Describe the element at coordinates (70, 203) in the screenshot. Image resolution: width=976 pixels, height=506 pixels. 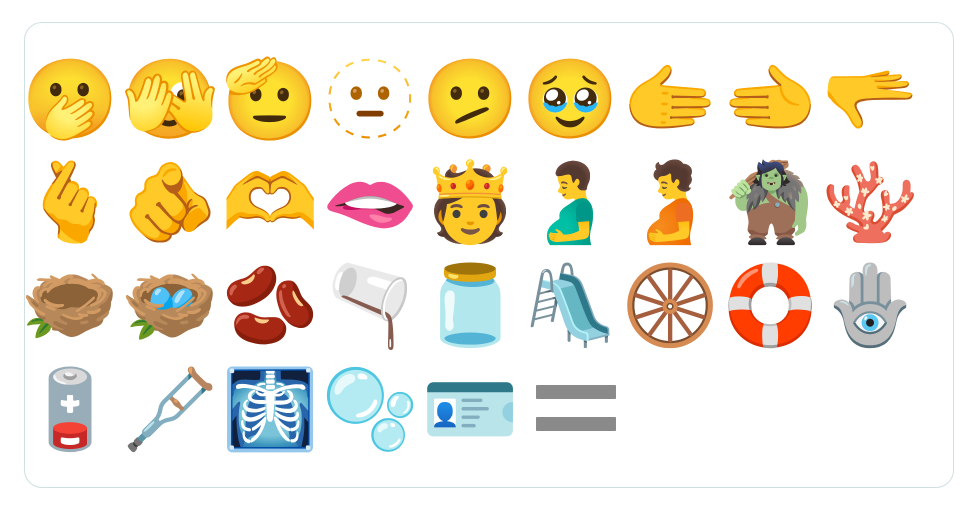
I see `hand-with-index-finger-and-thumb-crossed-icon: 🫰` at that location.